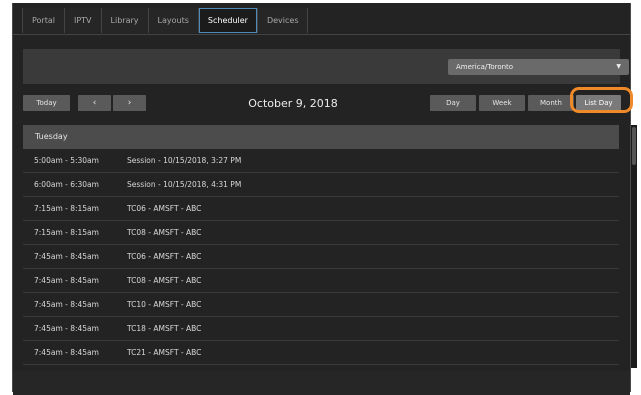 The image size is (641, 395). I want to click on event-time: 6:00am - 6:30am, so click(66, 184).